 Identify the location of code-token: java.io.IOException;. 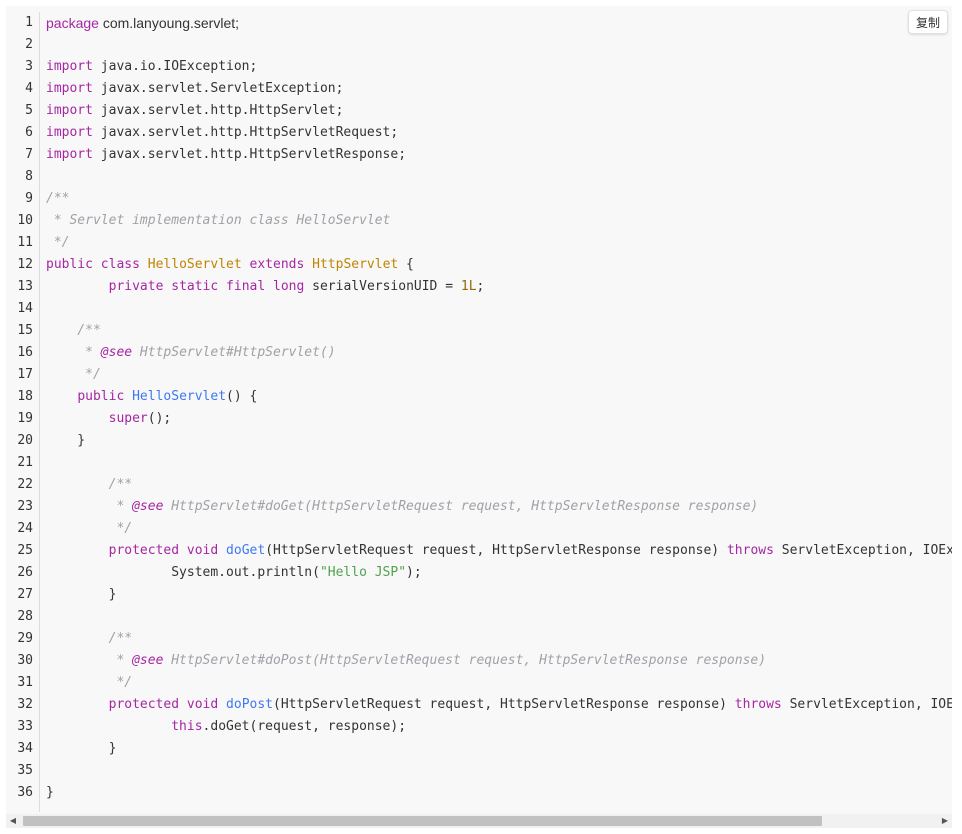
(175, 66).